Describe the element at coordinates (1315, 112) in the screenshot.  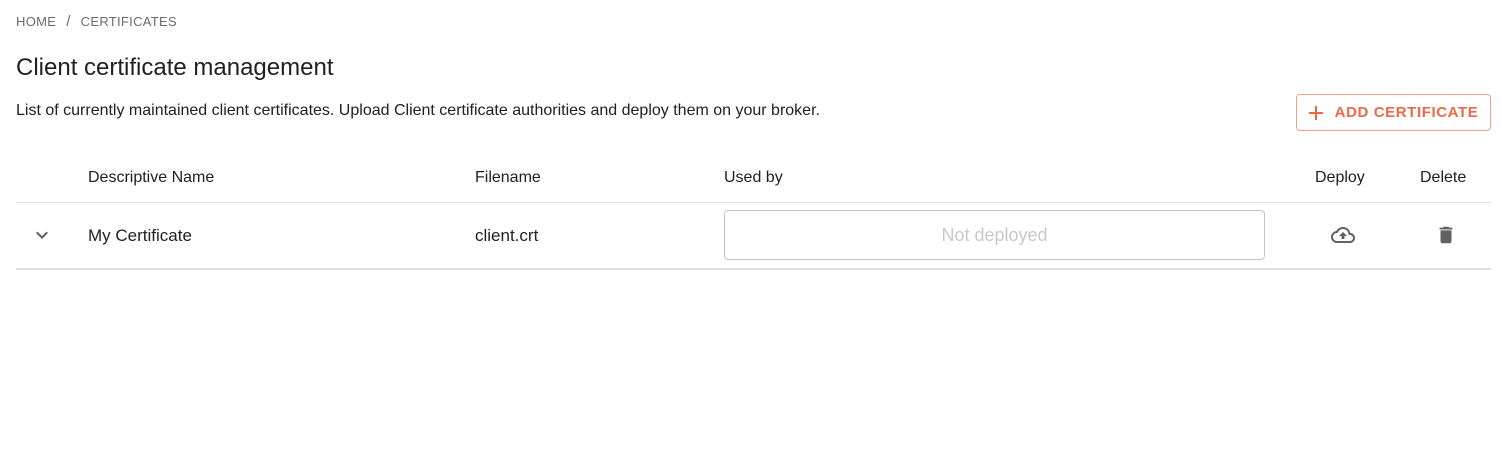
I see `plus-icon` at that location.